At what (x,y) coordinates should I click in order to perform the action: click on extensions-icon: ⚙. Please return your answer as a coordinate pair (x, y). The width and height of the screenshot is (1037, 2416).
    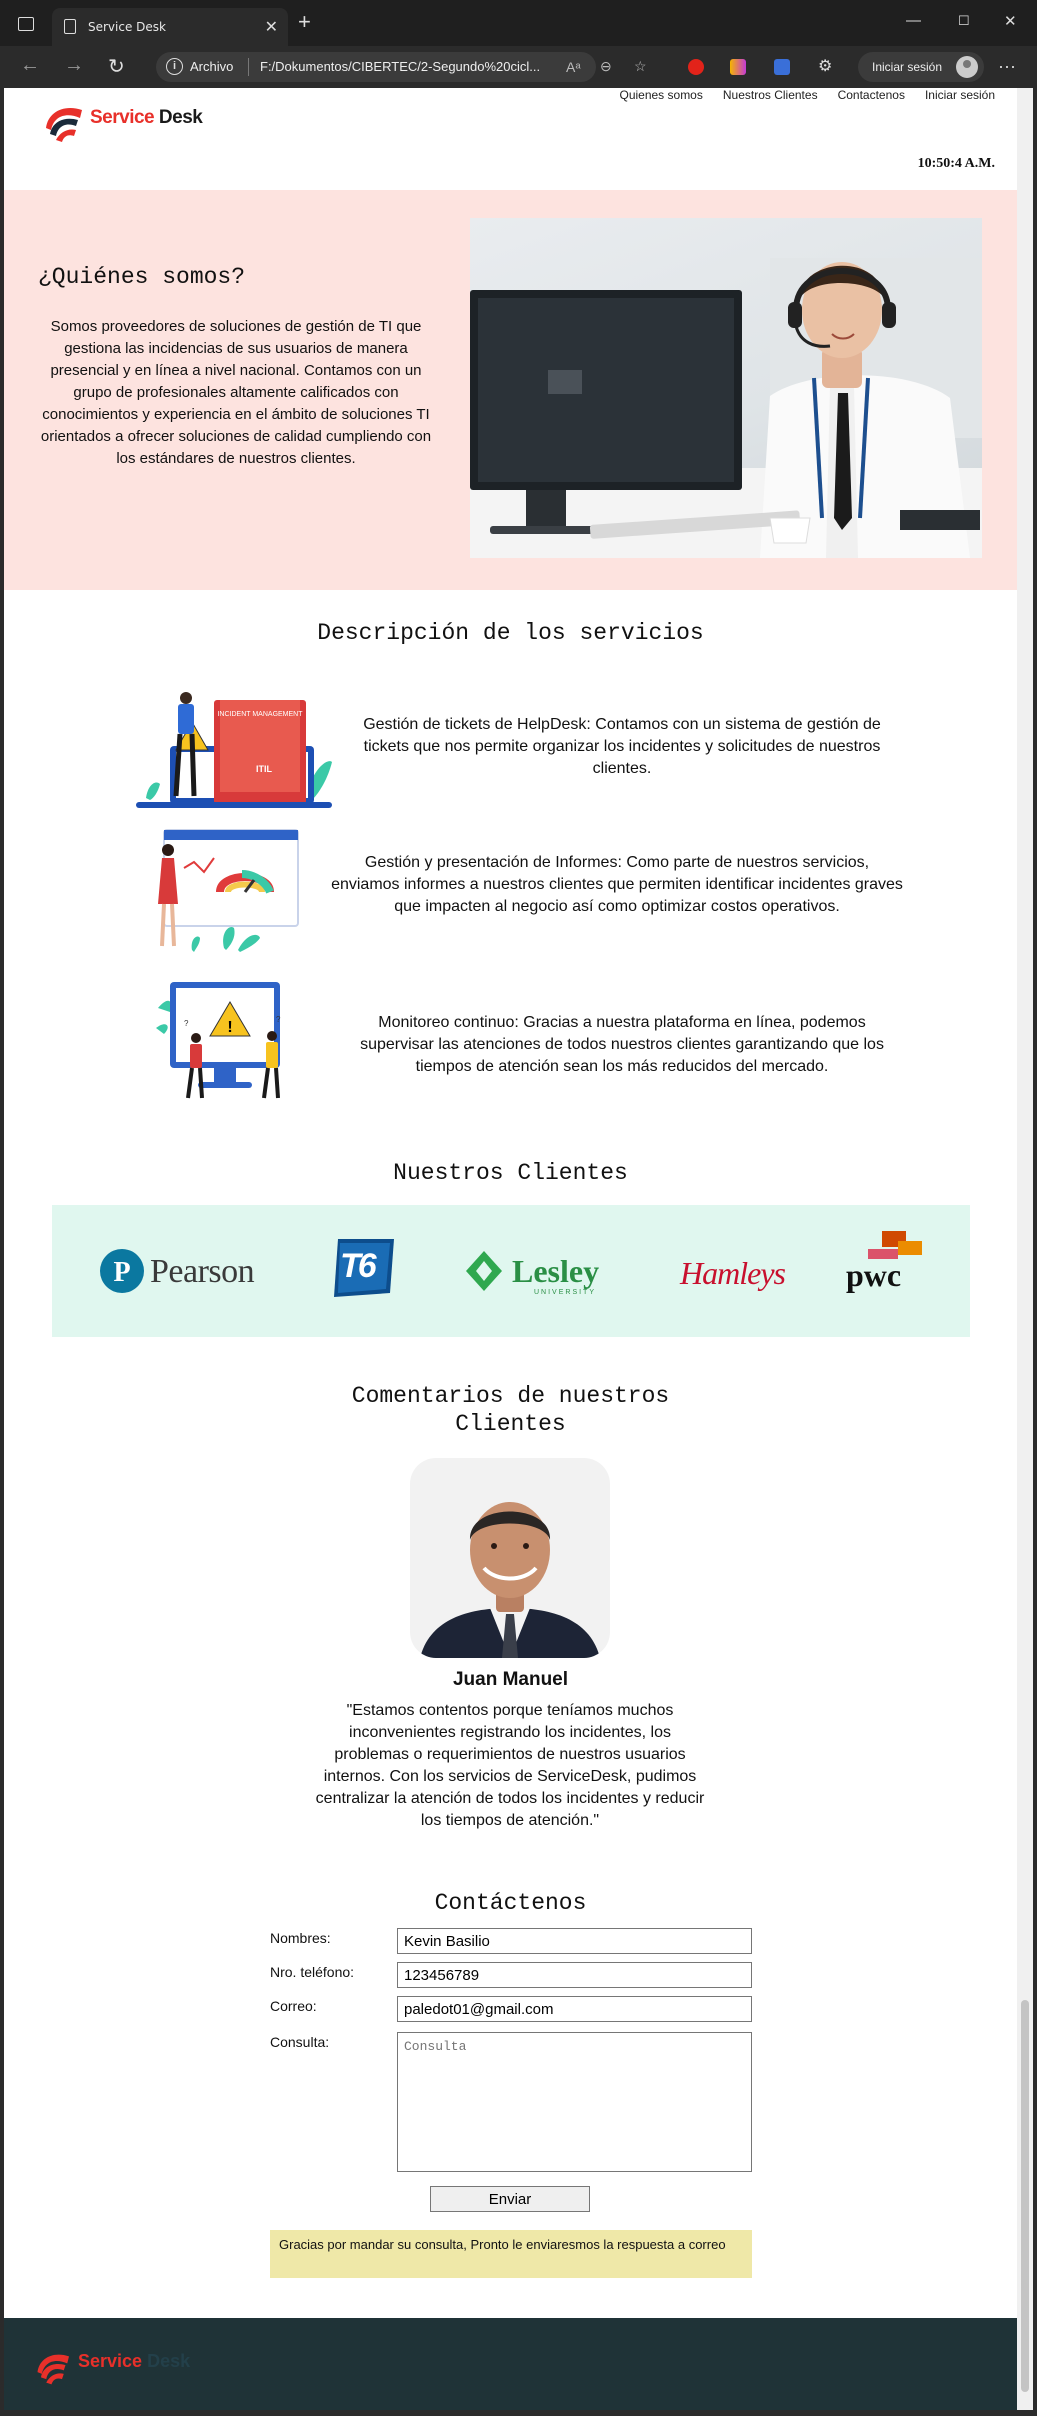
    Looking at the image, I should click on (825, 66).